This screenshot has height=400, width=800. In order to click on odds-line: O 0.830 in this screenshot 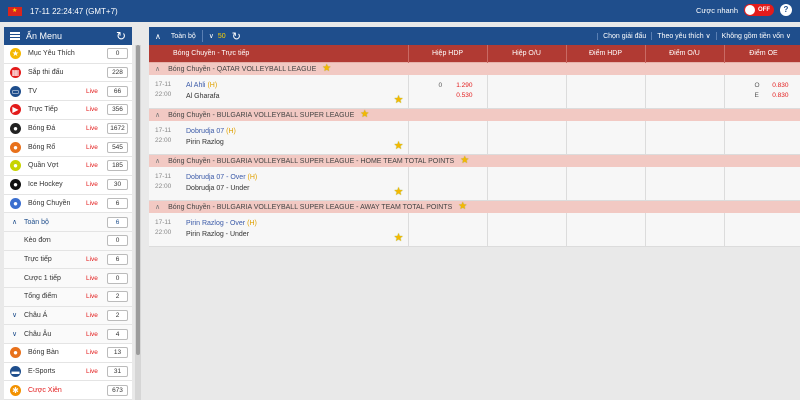, I will do `click(762, 86)`.